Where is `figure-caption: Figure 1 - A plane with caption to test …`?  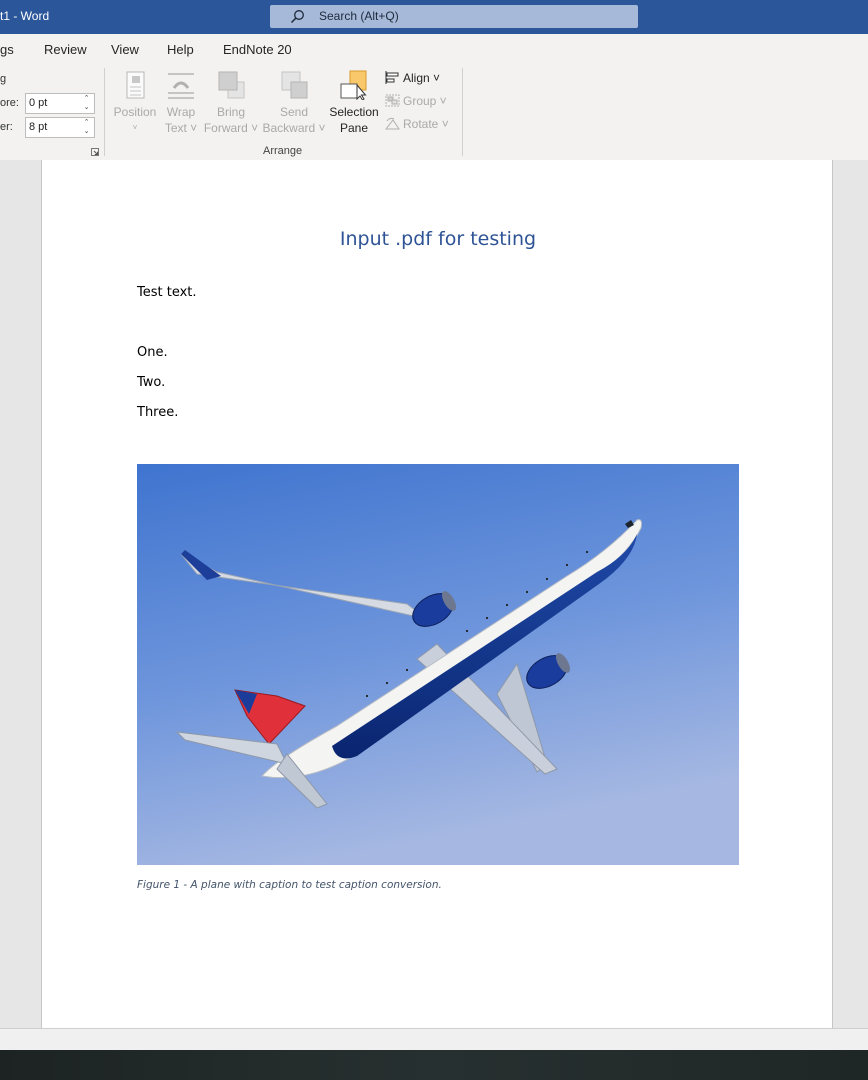 figure-caption: Figure 1 - A plane with caption to test … is located at coordinates (289, 885).